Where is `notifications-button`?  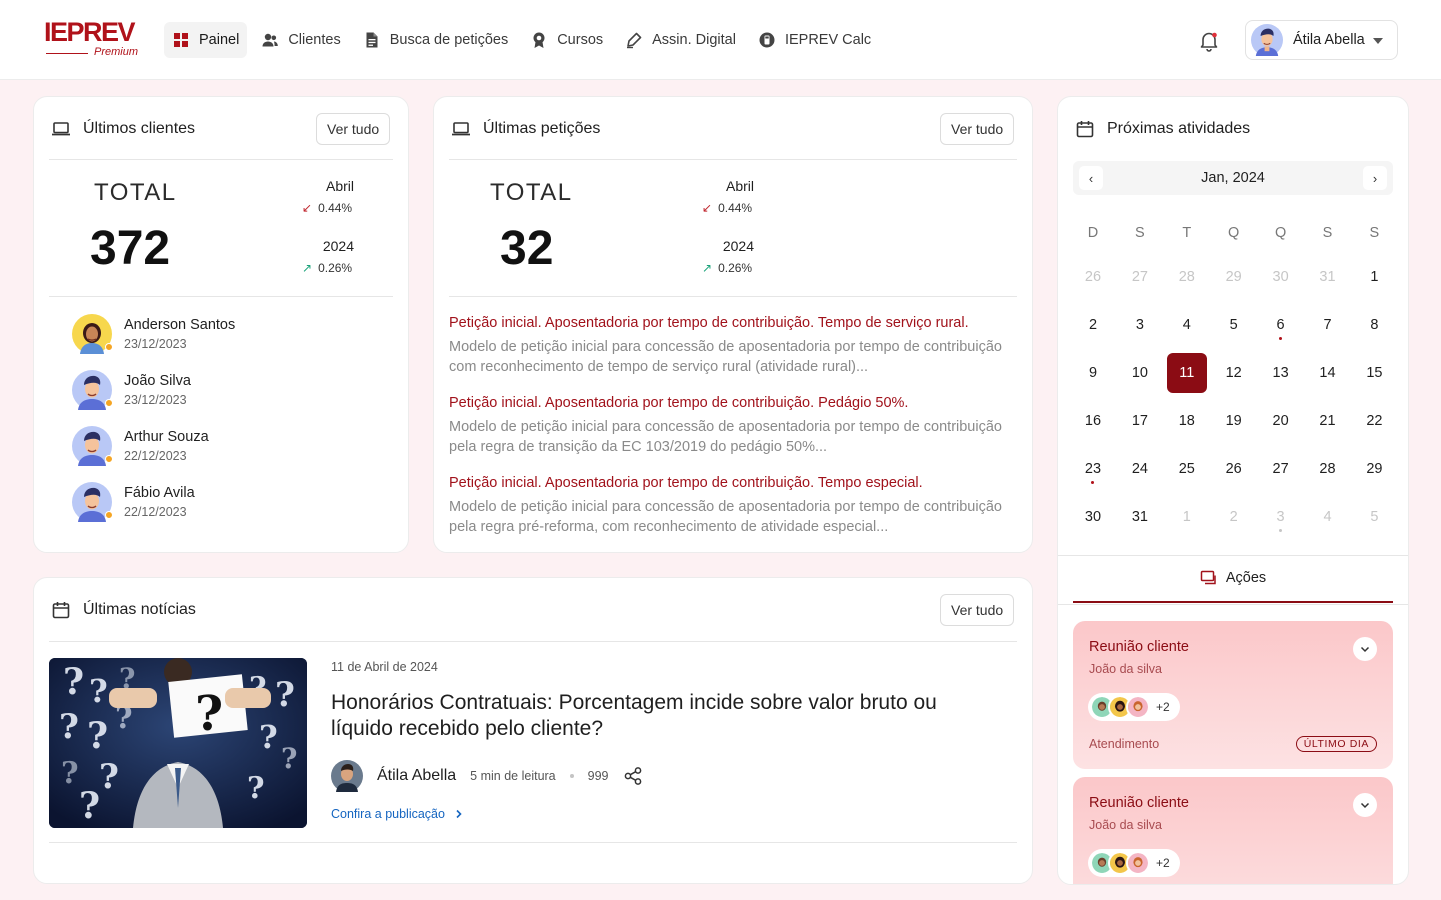 notifications-button is located at coordinates (1209, 41).